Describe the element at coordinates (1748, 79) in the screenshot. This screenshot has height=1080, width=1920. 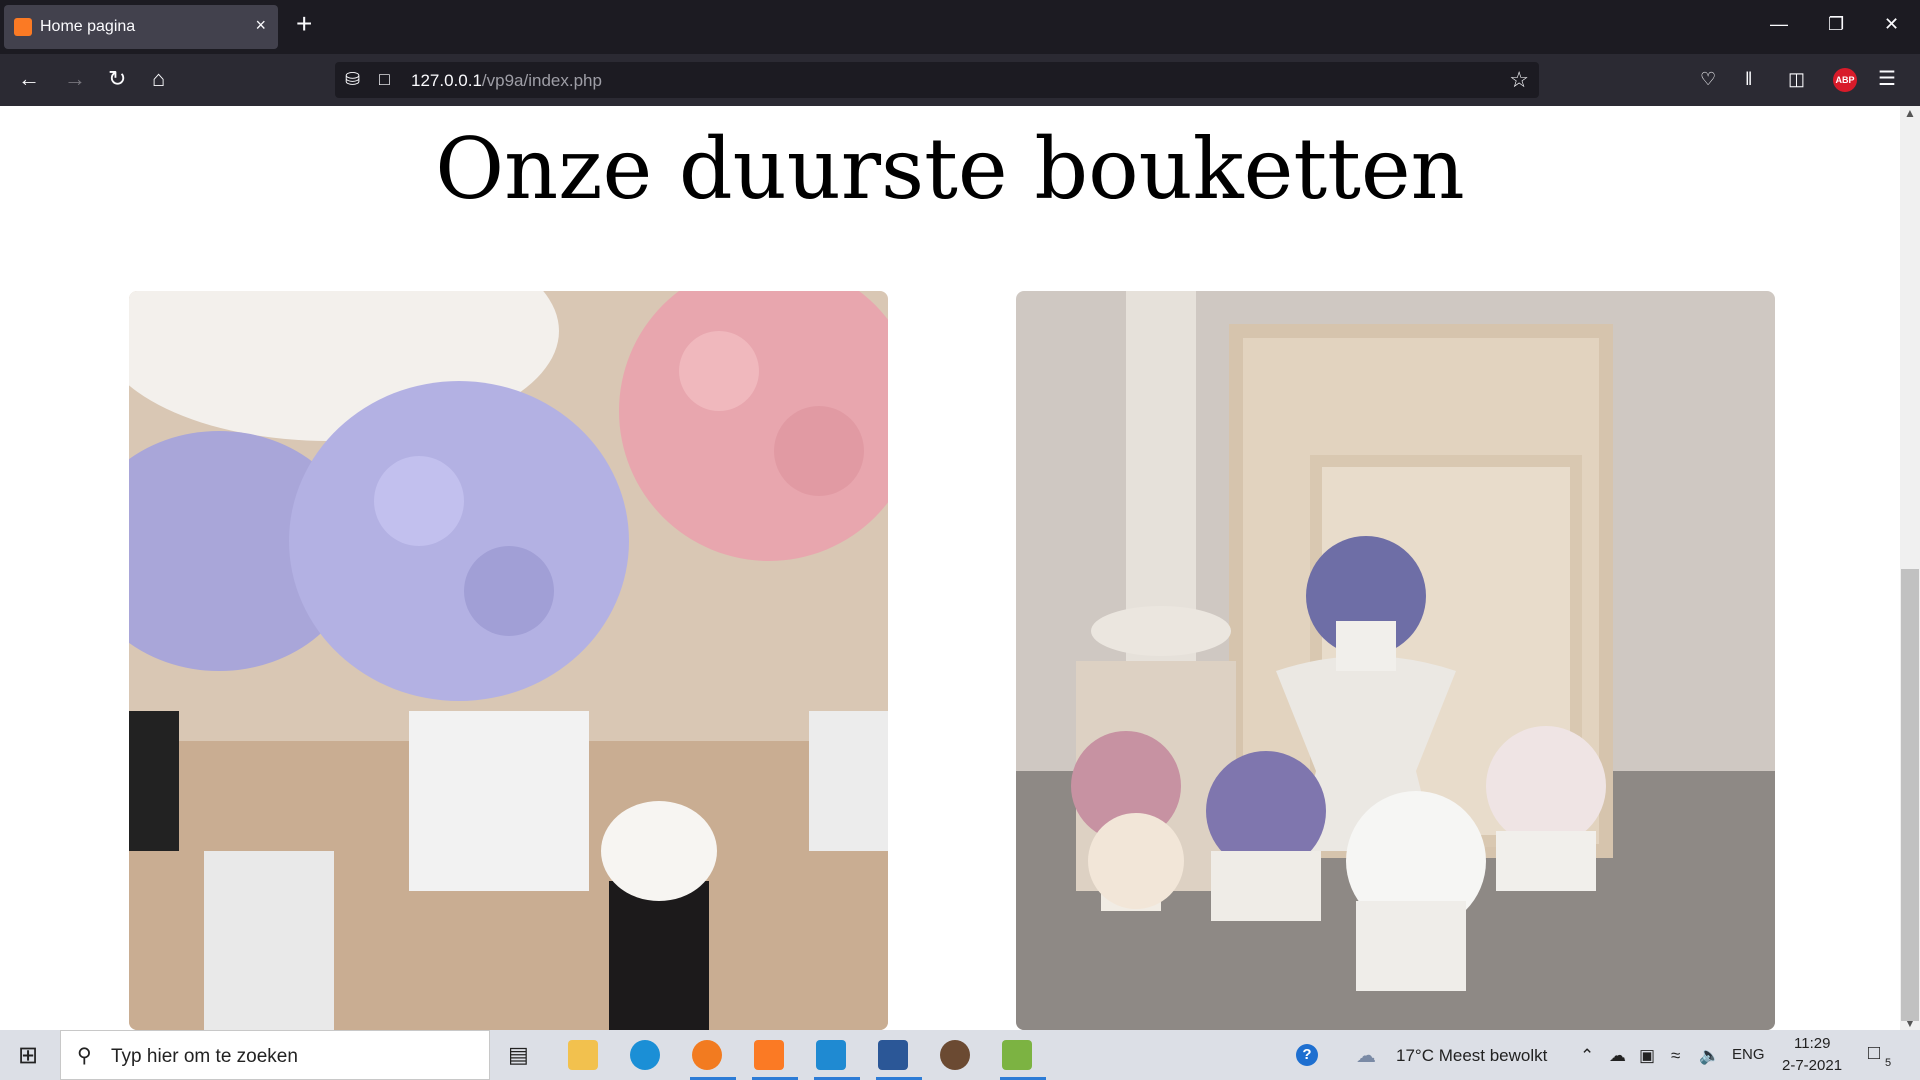
I see `library-icon: ‖` at that location.